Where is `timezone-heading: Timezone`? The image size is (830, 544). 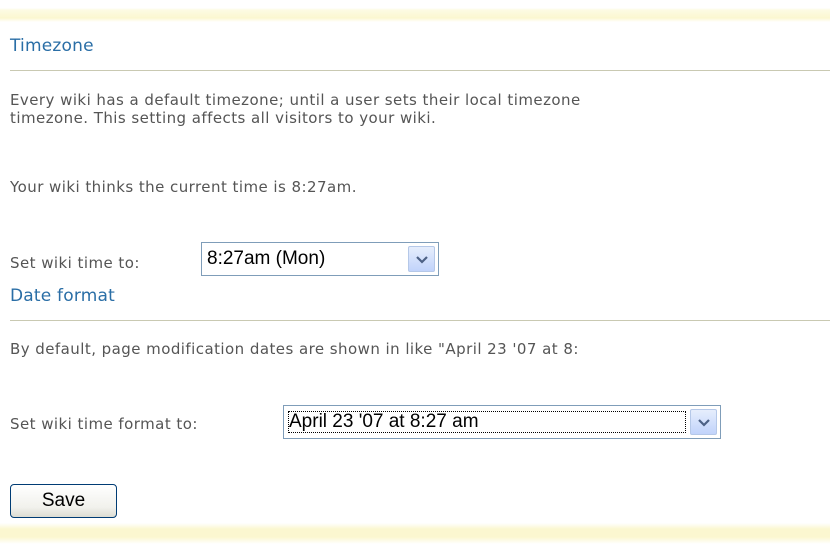
timezone-heading: Timezone is located at coordinates (52, 46).